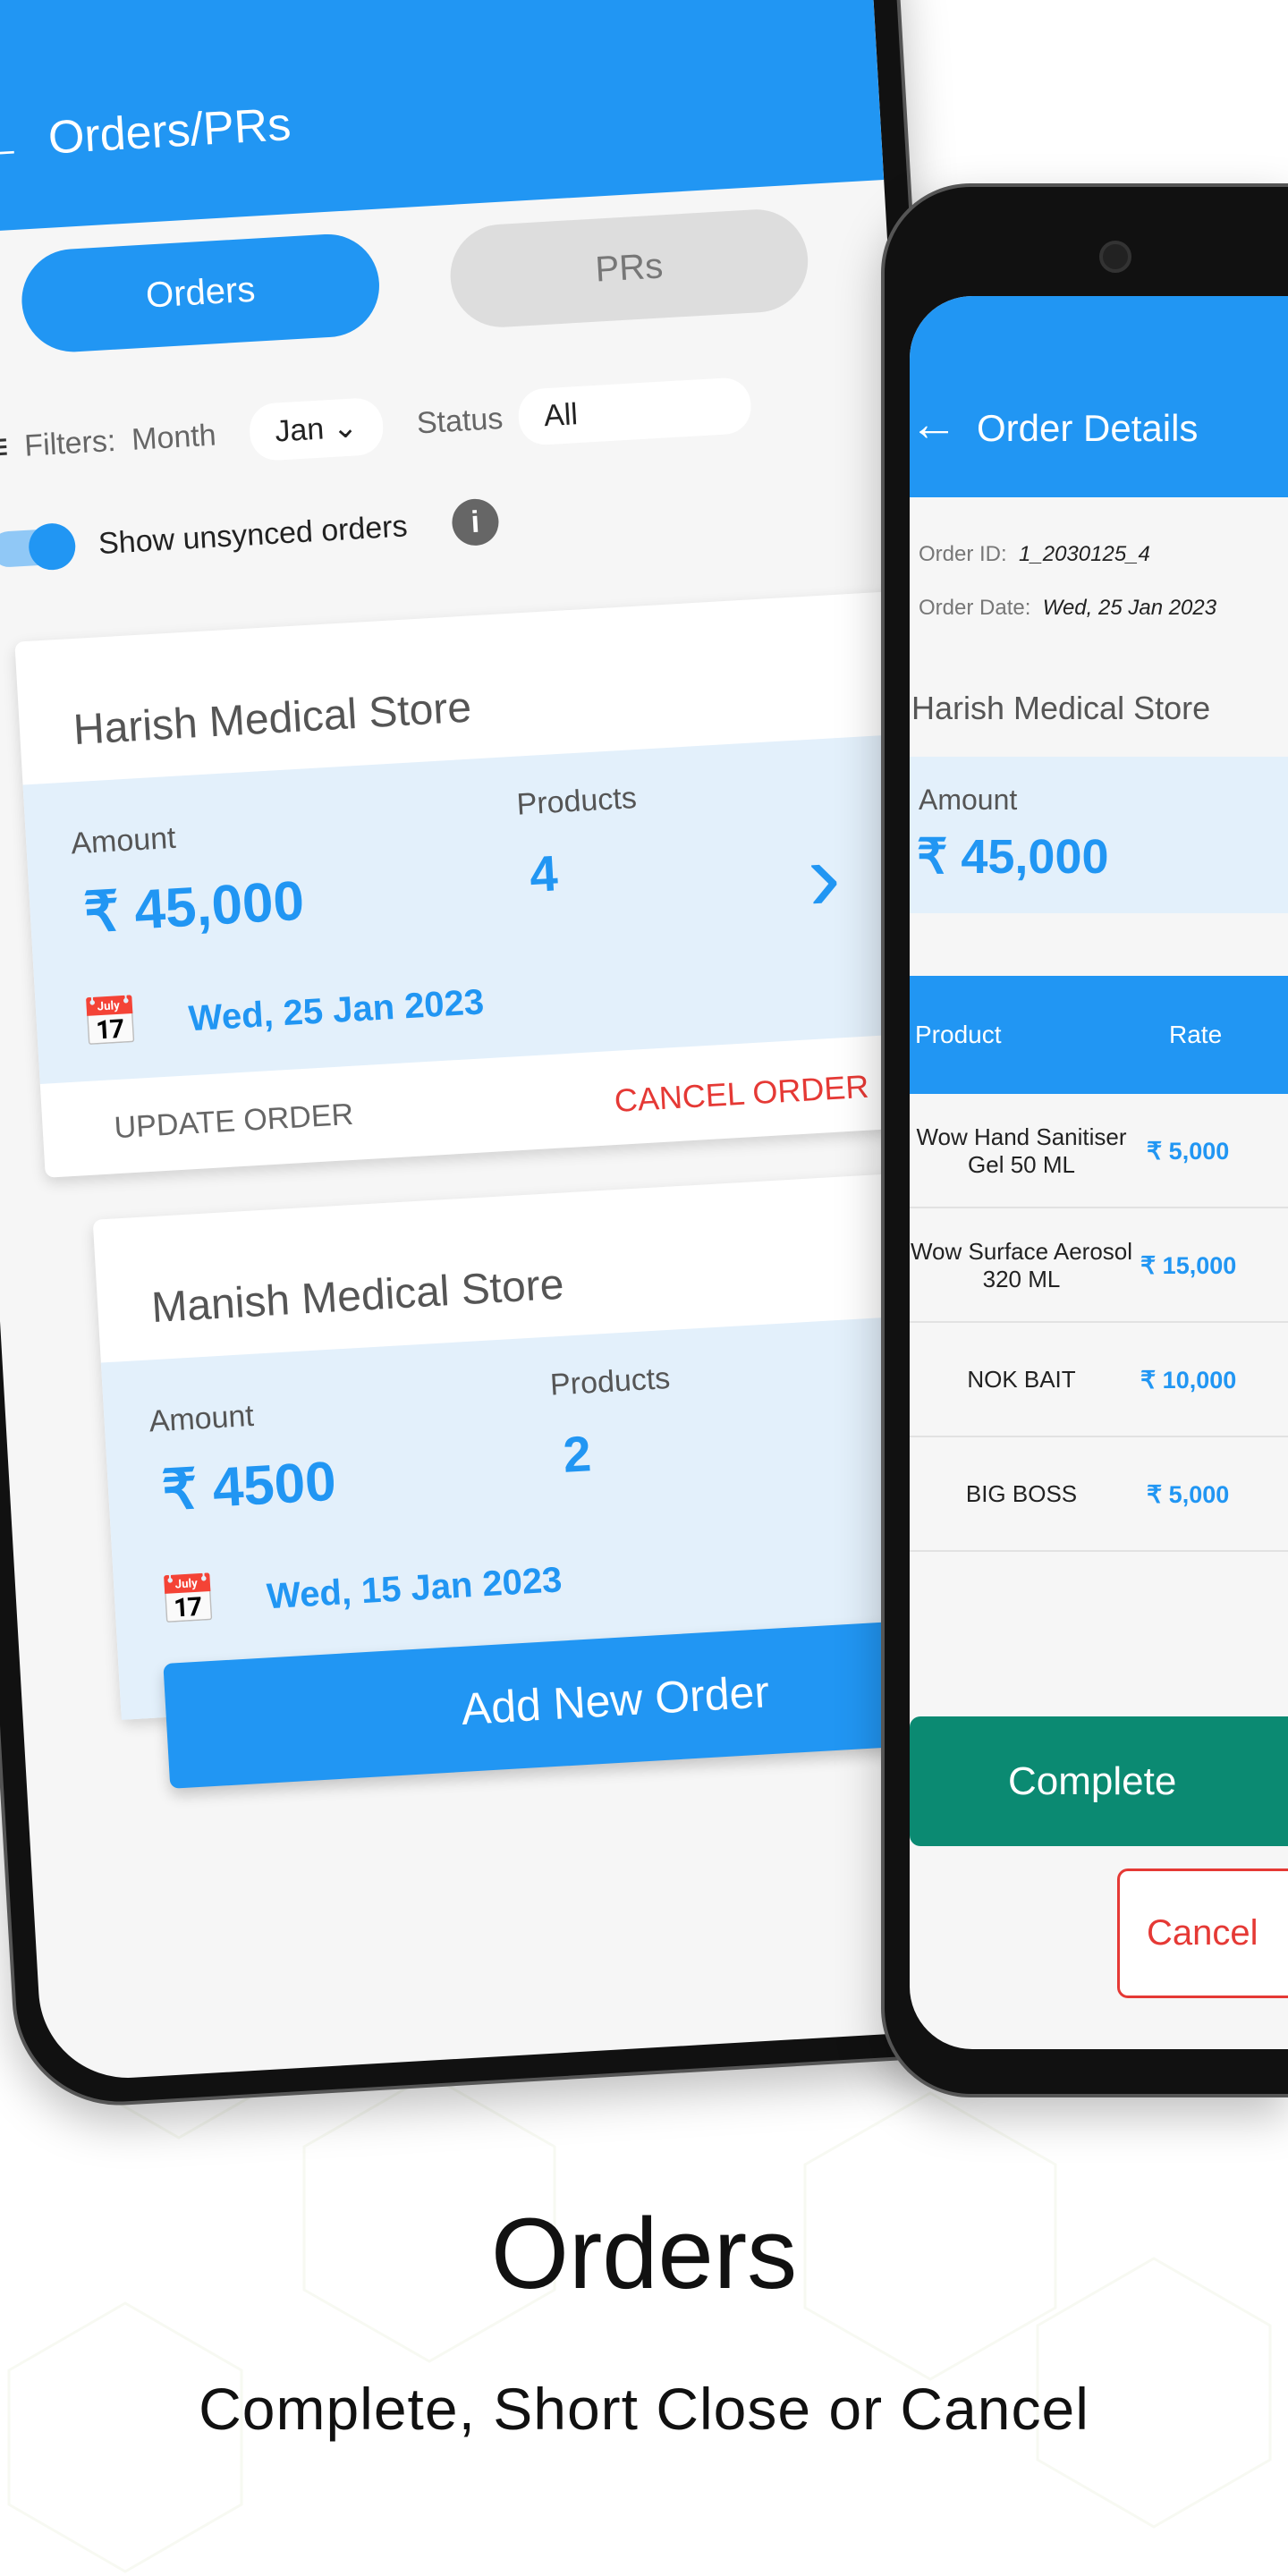 This screenshot has width=1288, height=2576. What do you see at coordinates (1188, 1265) in the screenshot?
I see `product-rate: ₹ 15,000` at bounding box center [1188, 1265].